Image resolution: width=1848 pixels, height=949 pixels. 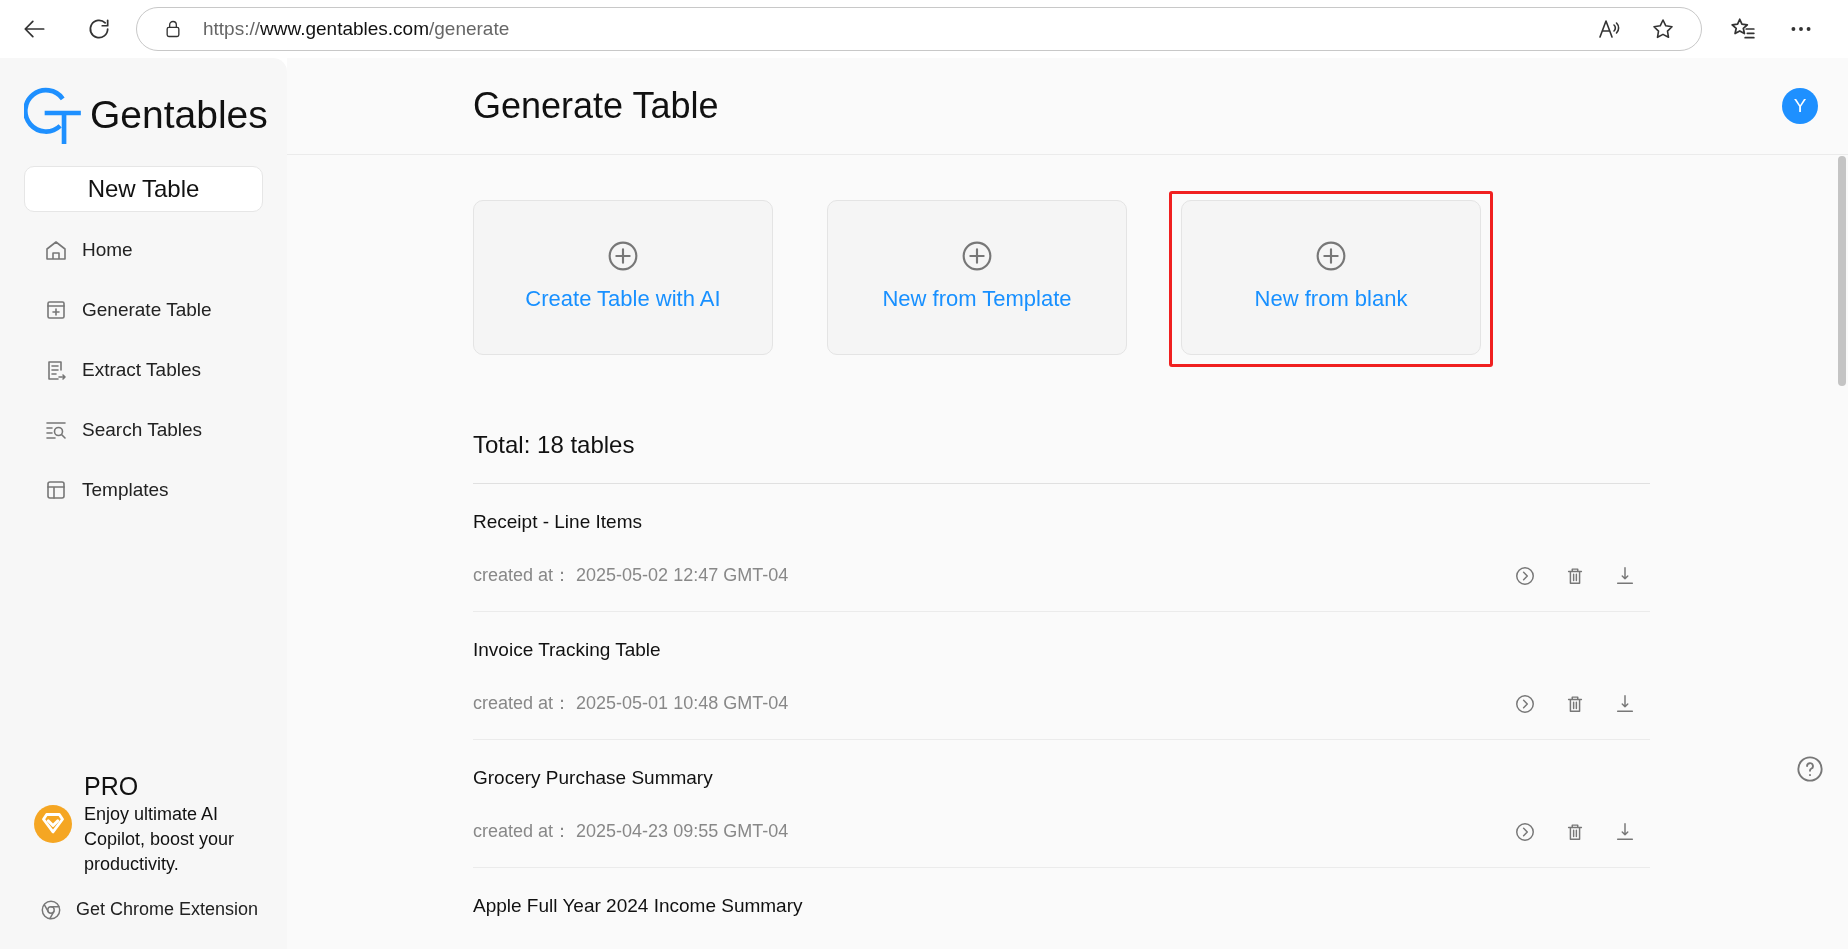 What do you see at coordinates (56, 250) in the screenshot?
I see `home-icon` at bounding box center [56, 250].